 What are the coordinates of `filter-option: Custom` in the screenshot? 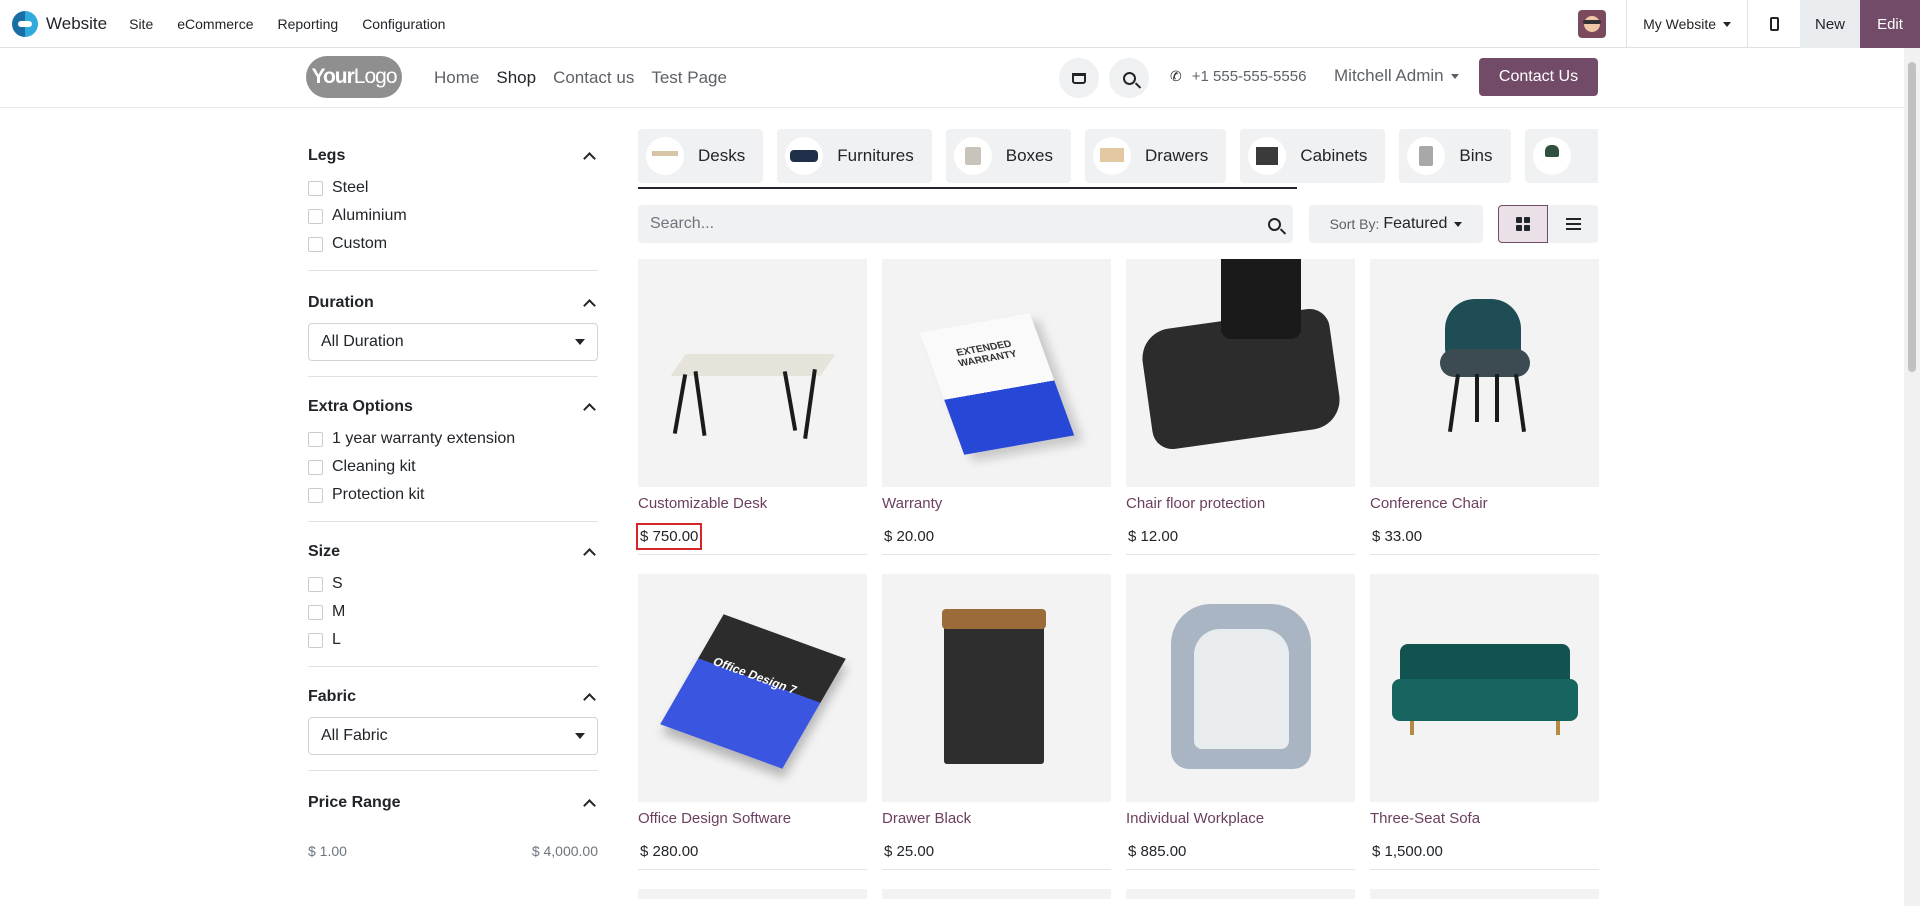 It's located at (453, 244).